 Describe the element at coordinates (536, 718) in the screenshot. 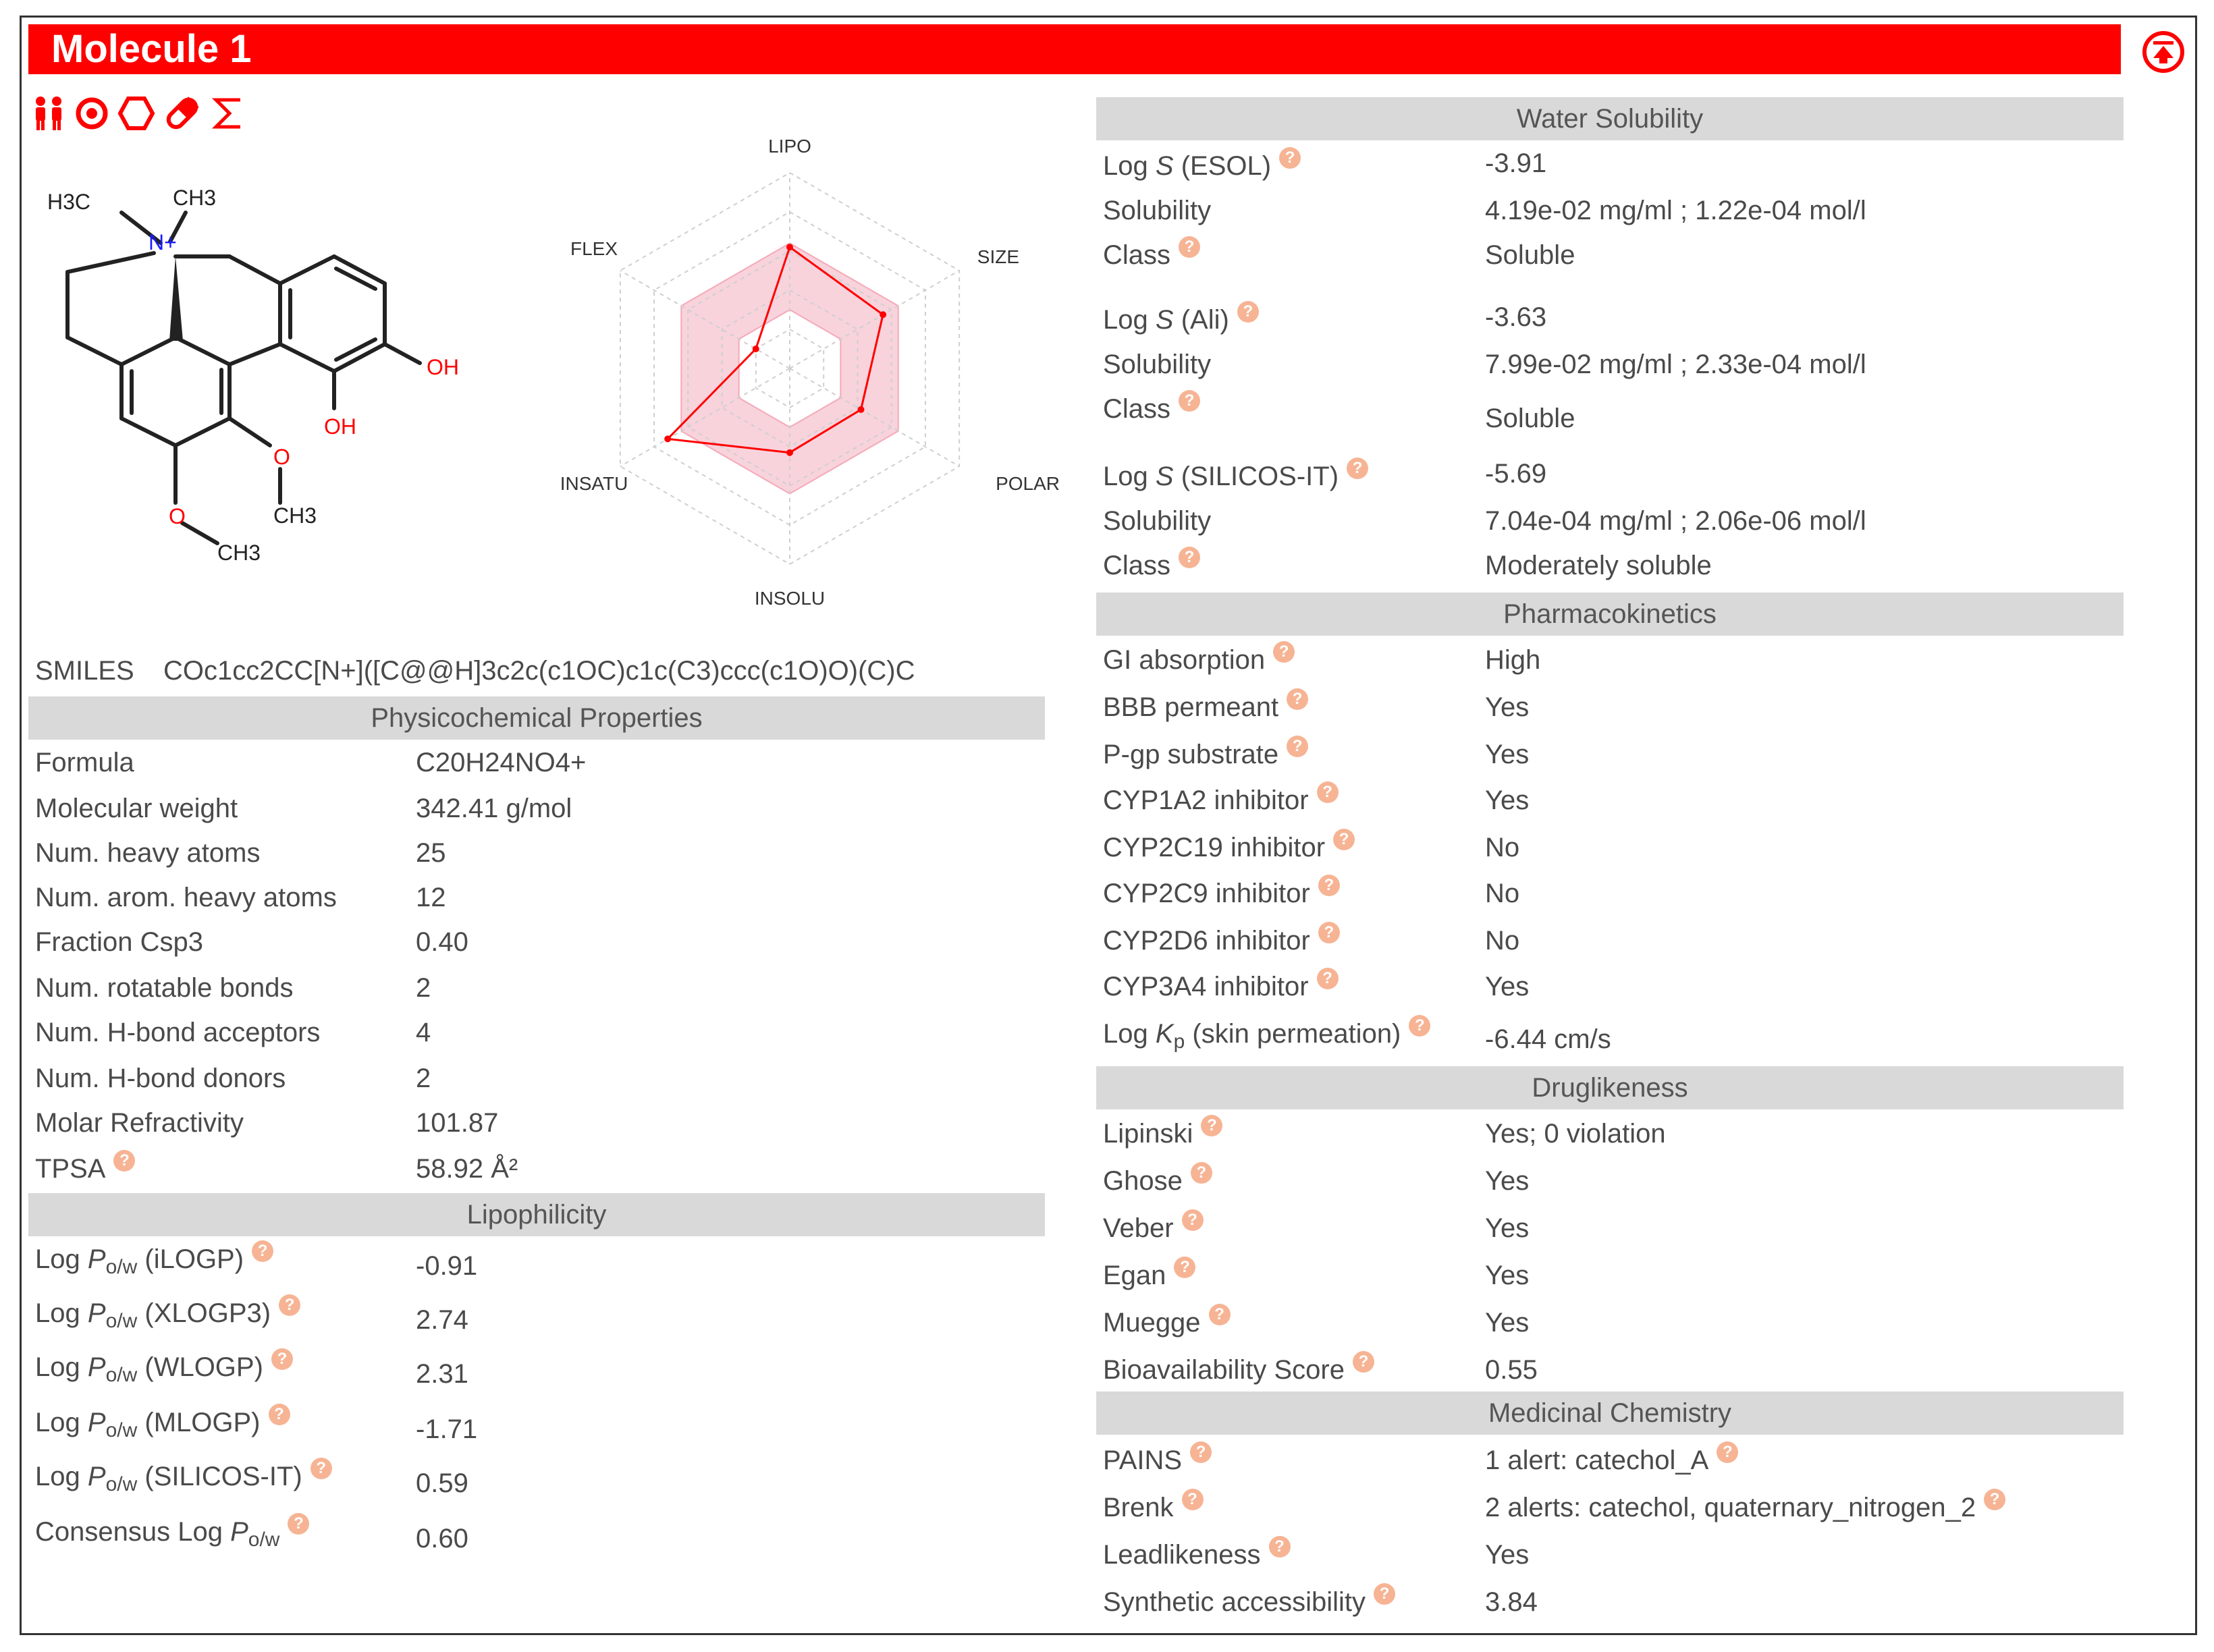

I see `physchem-section-header: Physicochemical Properties` at that location.